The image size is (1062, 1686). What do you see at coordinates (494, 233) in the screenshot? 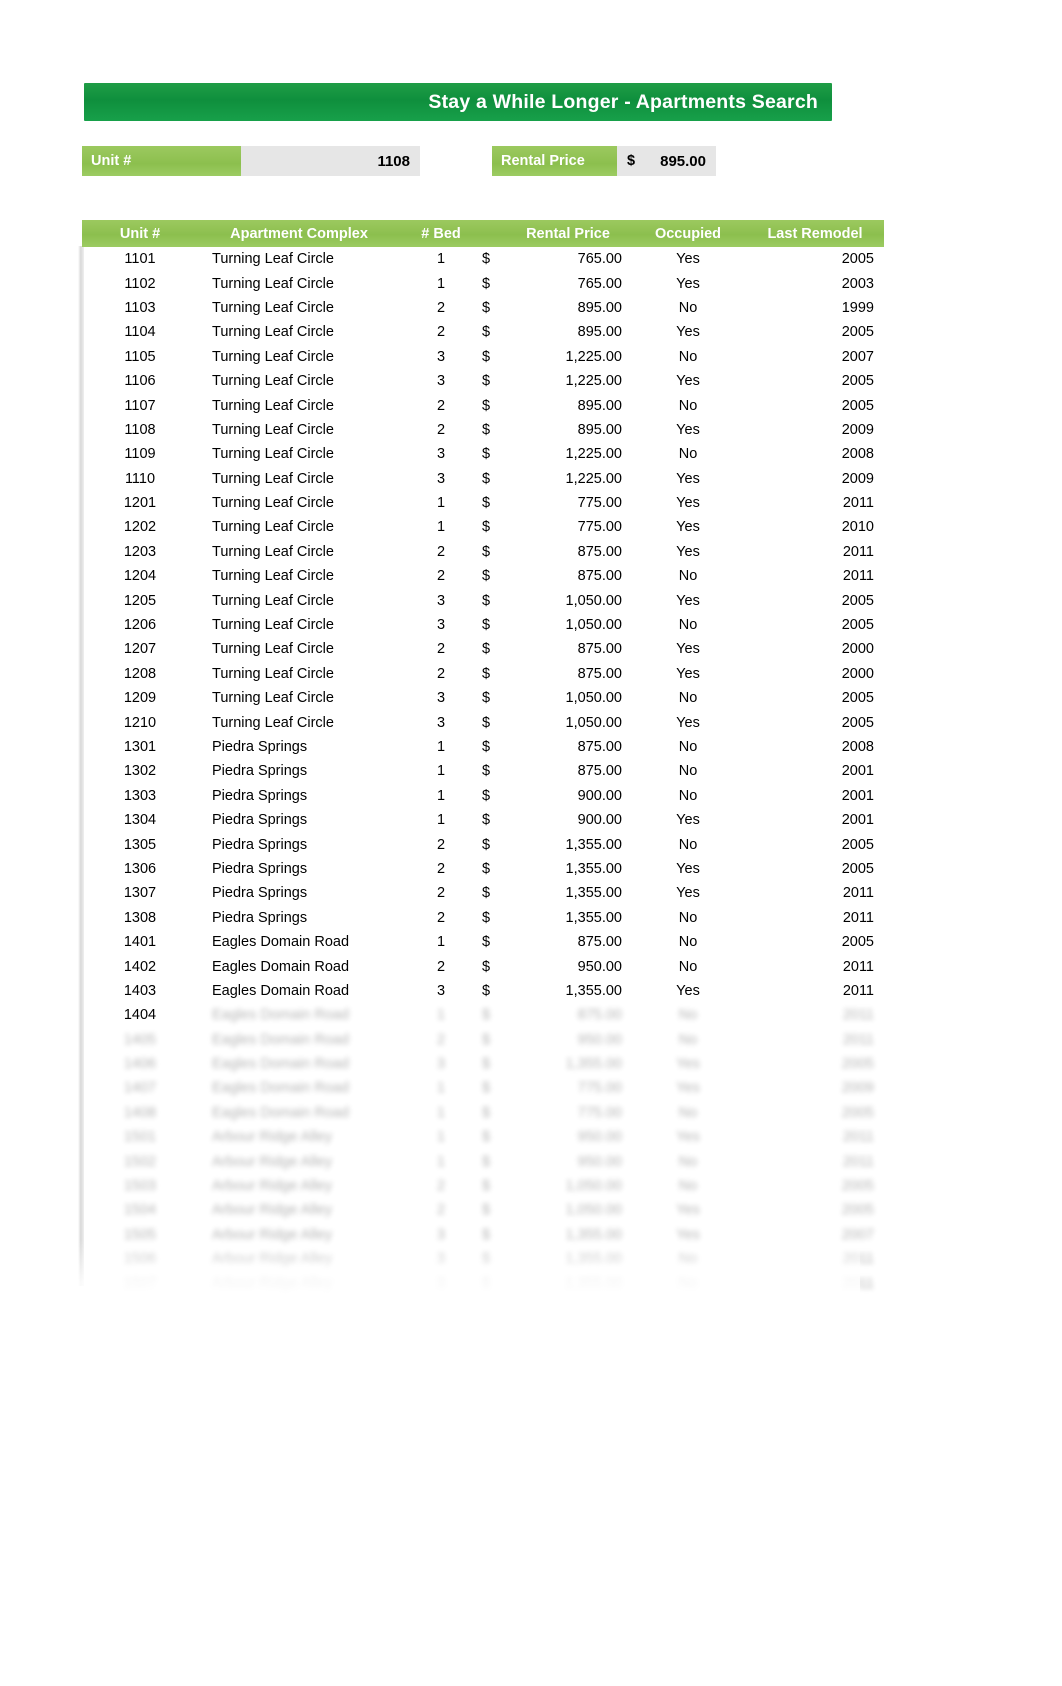
I see `column-header-currency` at bounding box center [494, 233].